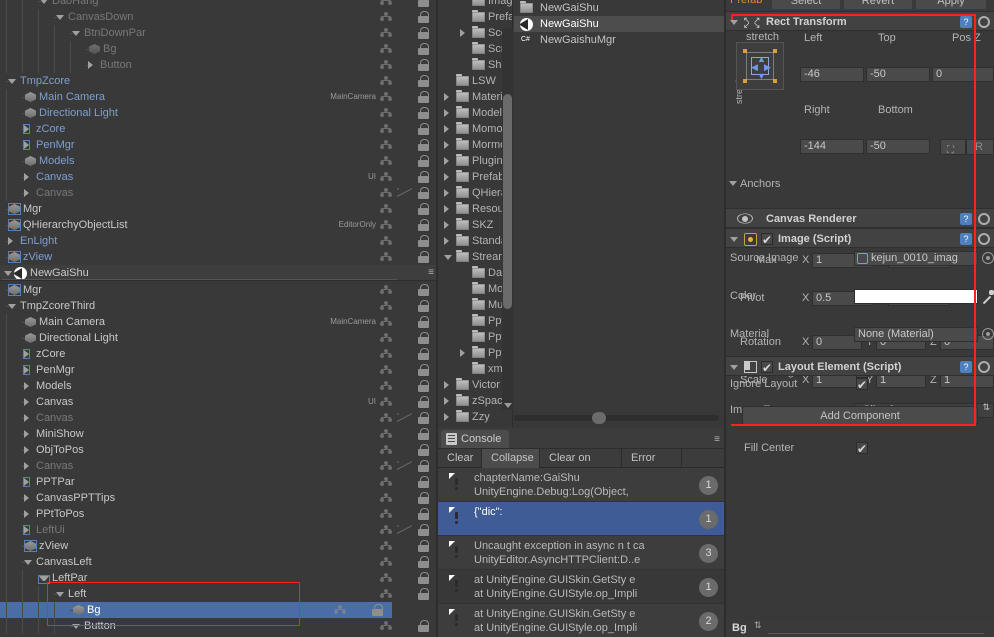 Image resolution: width=994 pixels, height=637 pixels. What do you see at coordinates (219, 33) in the screenshot?
I see `hierarchy-row: BtnDownPar` at bounding box center [219, 33].